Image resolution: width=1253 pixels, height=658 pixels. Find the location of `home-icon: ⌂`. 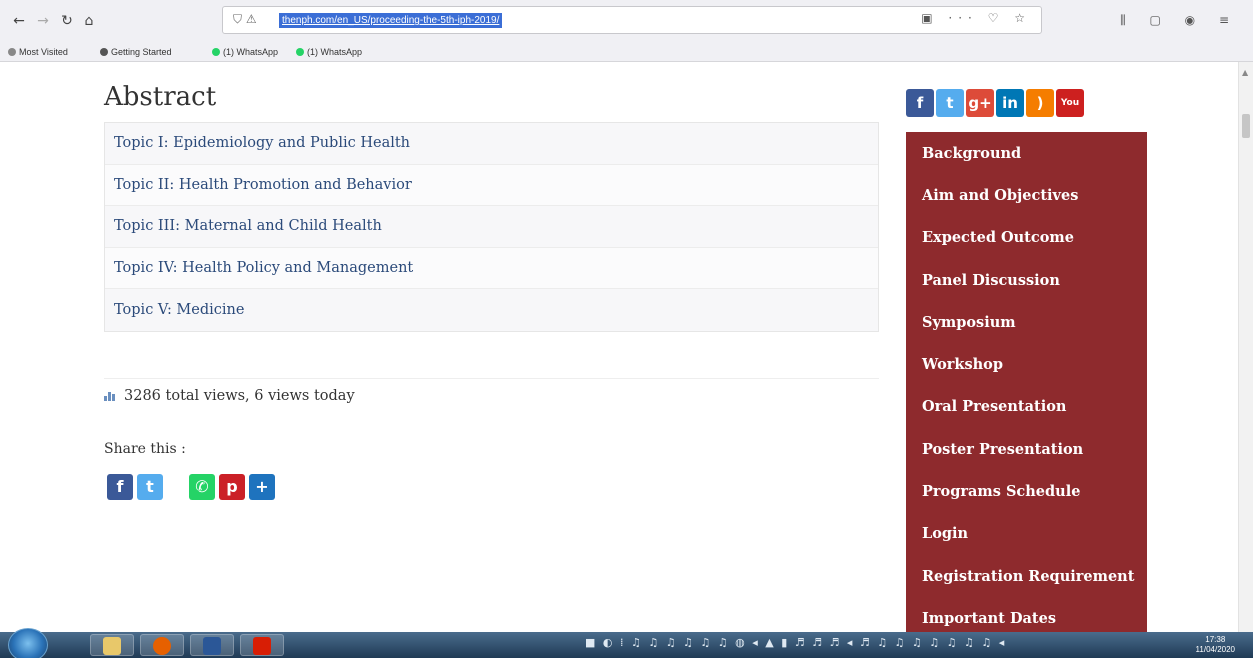

home-icon: ⌂ is located at coordinates (89, 21).